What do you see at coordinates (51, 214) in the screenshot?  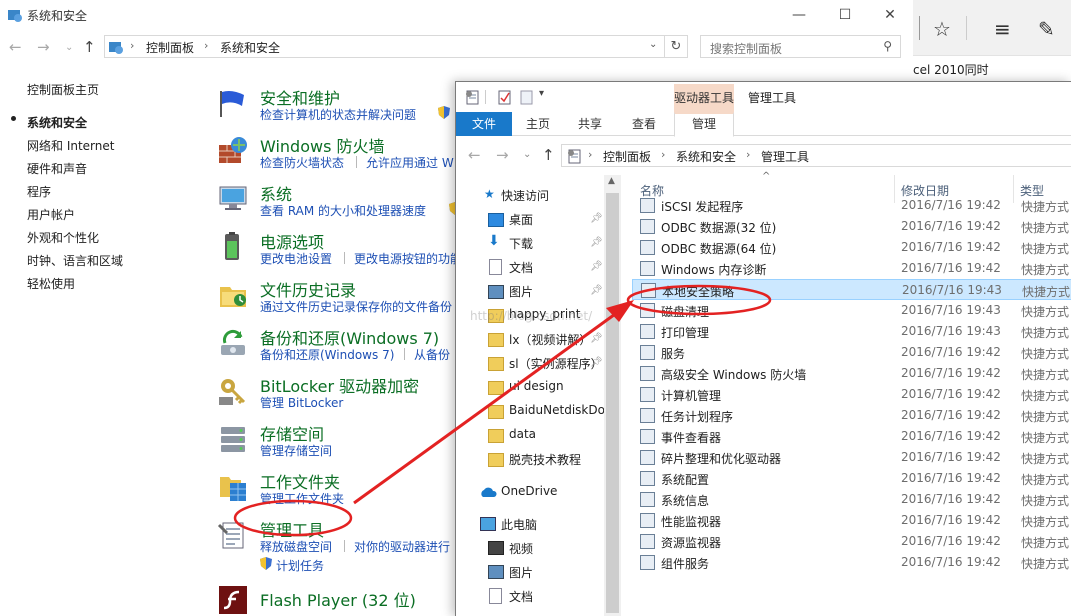 I see `nav-user-accounts: 用户帐户` at bounding box center [51, 214].